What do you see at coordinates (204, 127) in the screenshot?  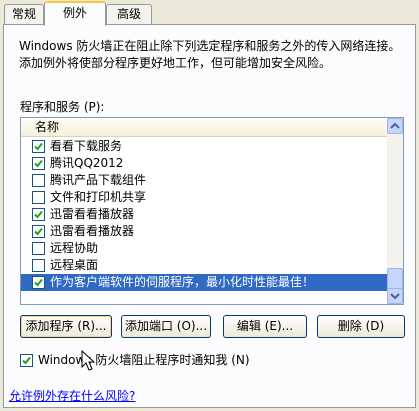 I see `column-header-name: 名称` at bounding box center [204, 127].